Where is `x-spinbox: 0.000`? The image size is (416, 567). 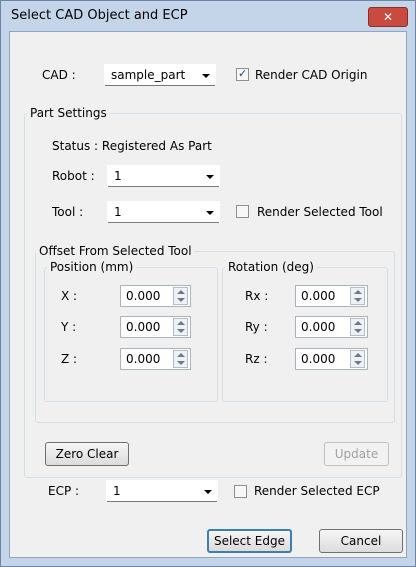
x-spinbox: 0.000 is located at coordinates (155, 296).